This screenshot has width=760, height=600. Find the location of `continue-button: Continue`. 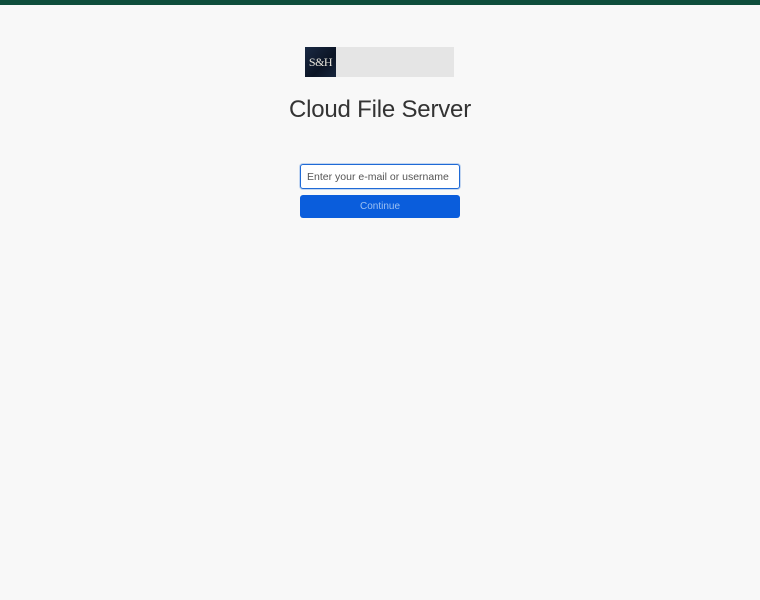

continue-button: Continue is located at coordinates (380, 206).